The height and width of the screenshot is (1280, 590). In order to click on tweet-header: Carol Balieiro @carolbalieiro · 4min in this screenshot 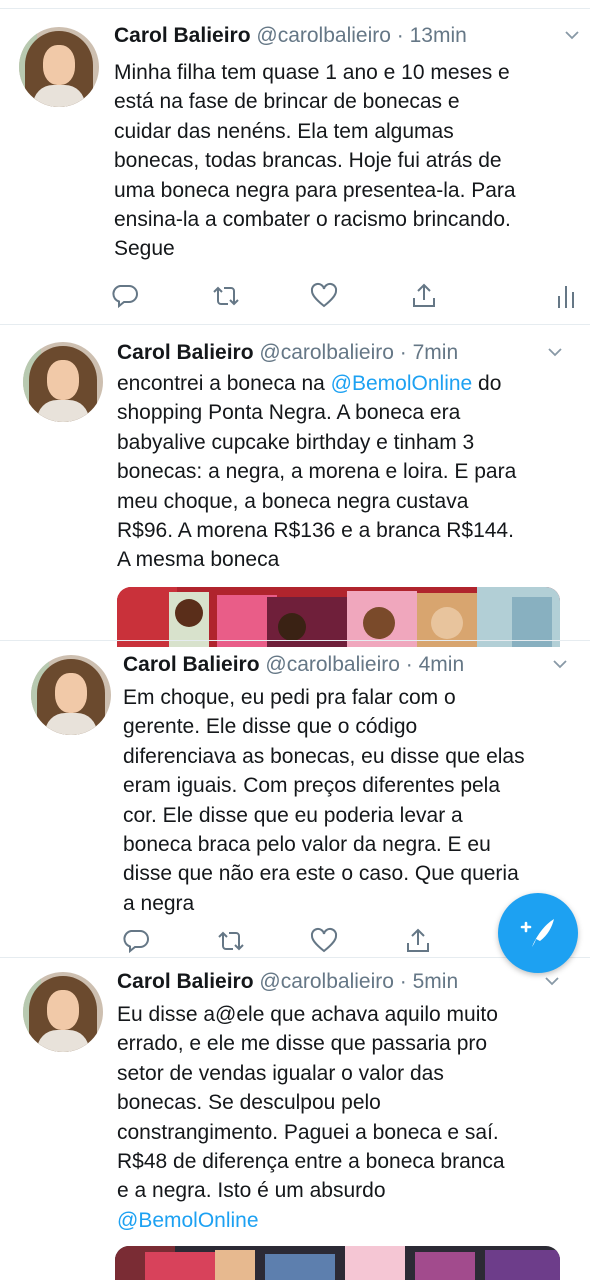, I will do `click(293, 665)`.